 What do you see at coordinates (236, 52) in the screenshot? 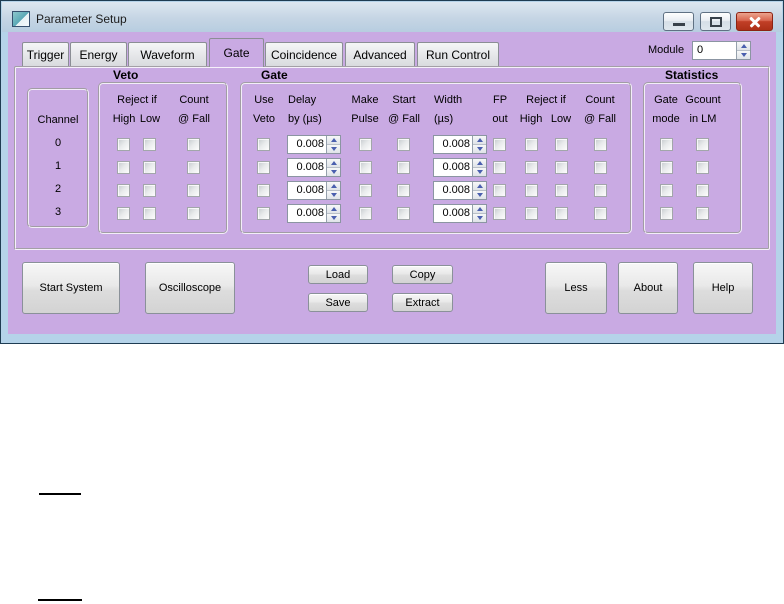
I see `tab-gate: Gate` at bounding box center [236, 52].